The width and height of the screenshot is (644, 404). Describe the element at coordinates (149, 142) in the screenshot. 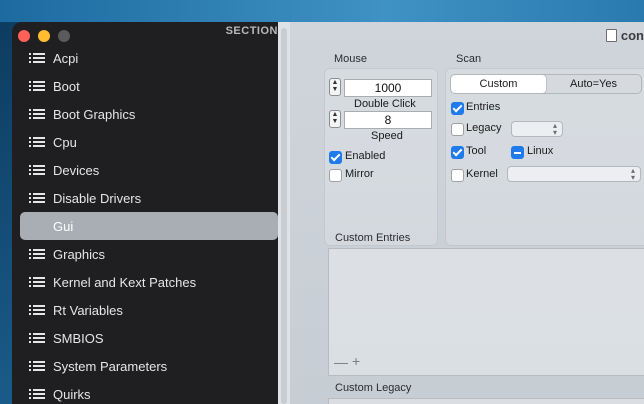

I see `sidebar-item: Cpu` at that location.